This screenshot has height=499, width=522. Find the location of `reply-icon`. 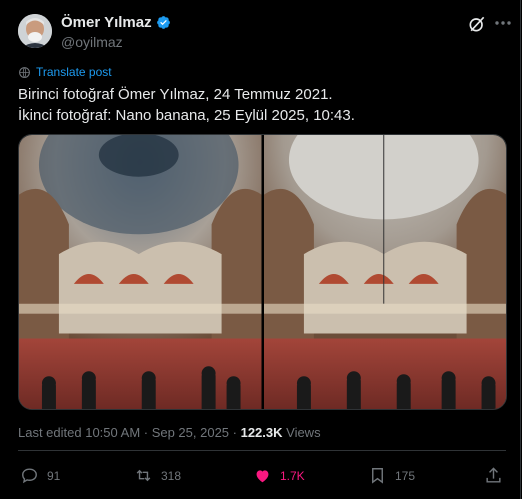

reply-icon is located at coordinates (29, 476).